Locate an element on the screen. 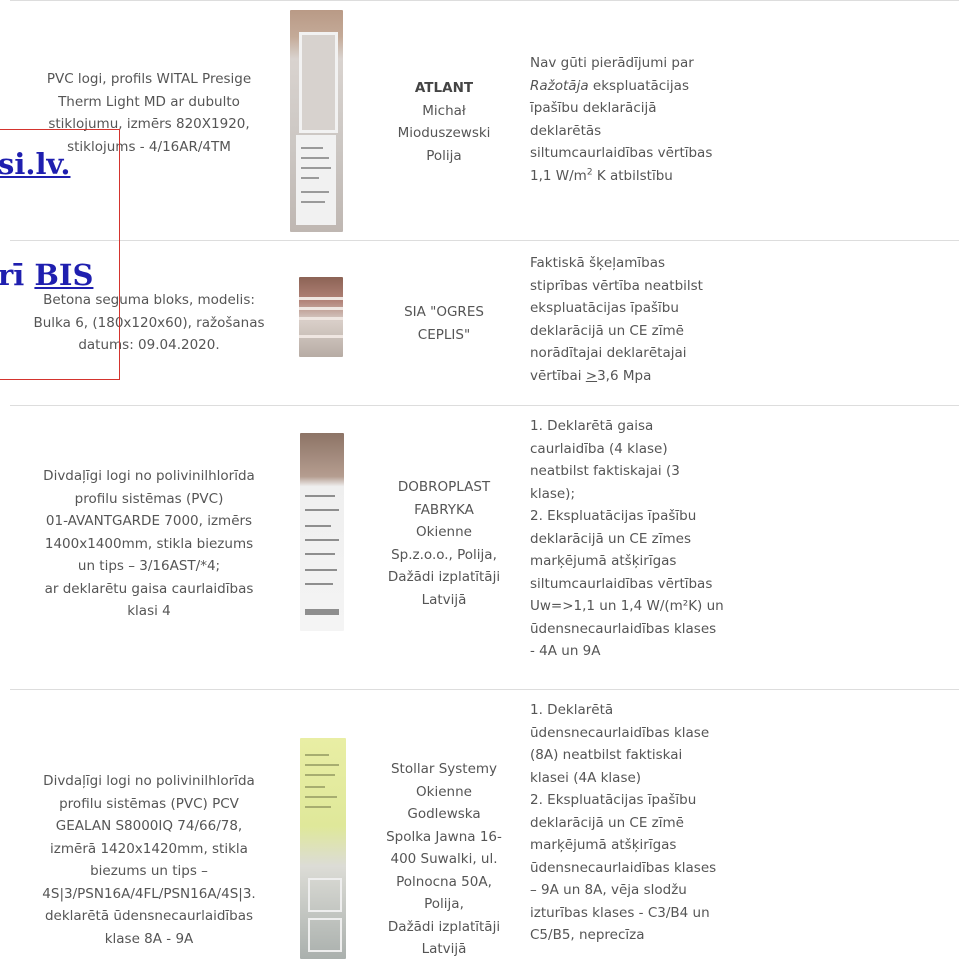 The height and width of the screenshot is (961, 959). window-product-photo is located at coordinates (316, 121).